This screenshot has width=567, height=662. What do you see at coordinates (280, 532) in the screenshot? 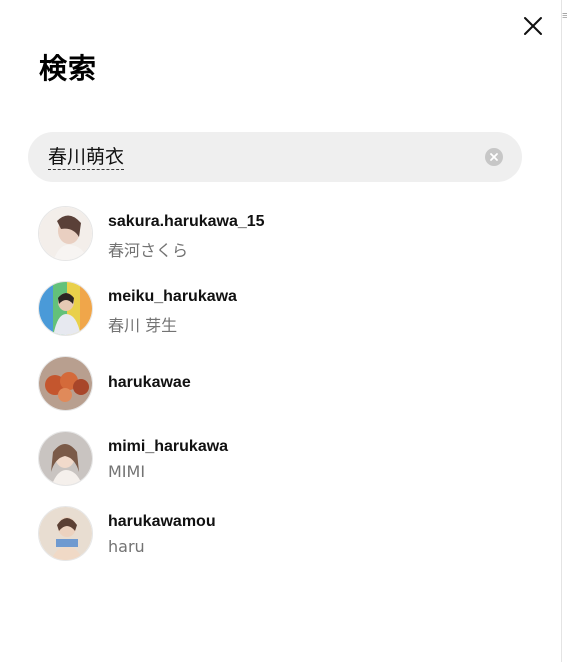
I see `search-result-item: harukawamou haru` at bounding box center [280, 532].